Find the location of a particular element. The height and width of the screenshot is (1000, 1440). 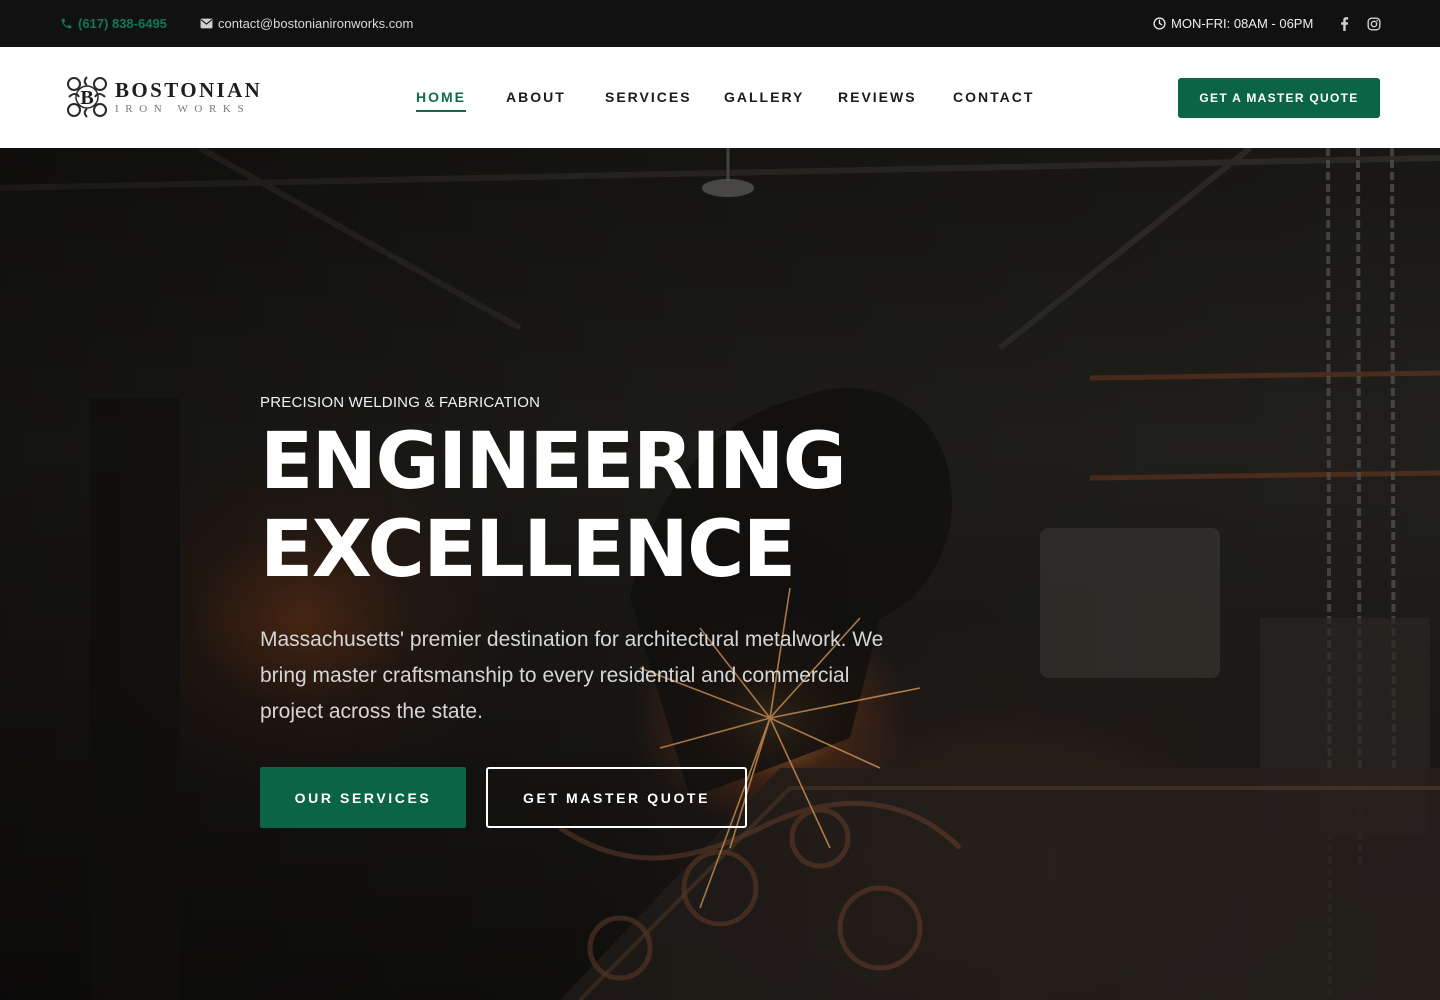

logo-text: BOSTONIAN IRON WORKS is located at coordinates (188, 97).